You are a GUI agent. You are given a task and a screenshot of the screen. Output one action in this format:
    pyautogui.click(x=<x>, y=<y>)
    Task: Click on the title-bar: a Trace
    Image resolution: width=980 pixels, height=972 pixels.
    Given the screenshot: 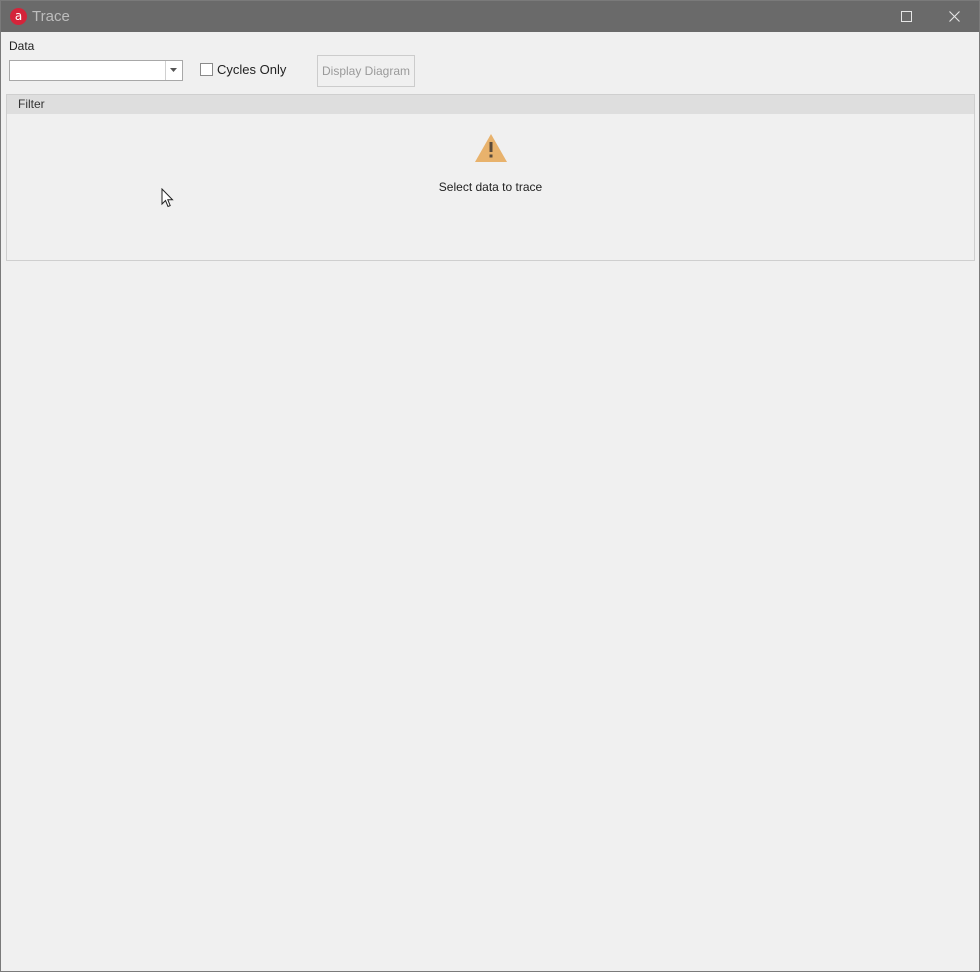 What is the action you would take?
    pyautogui.click(x=490, y=16)
    